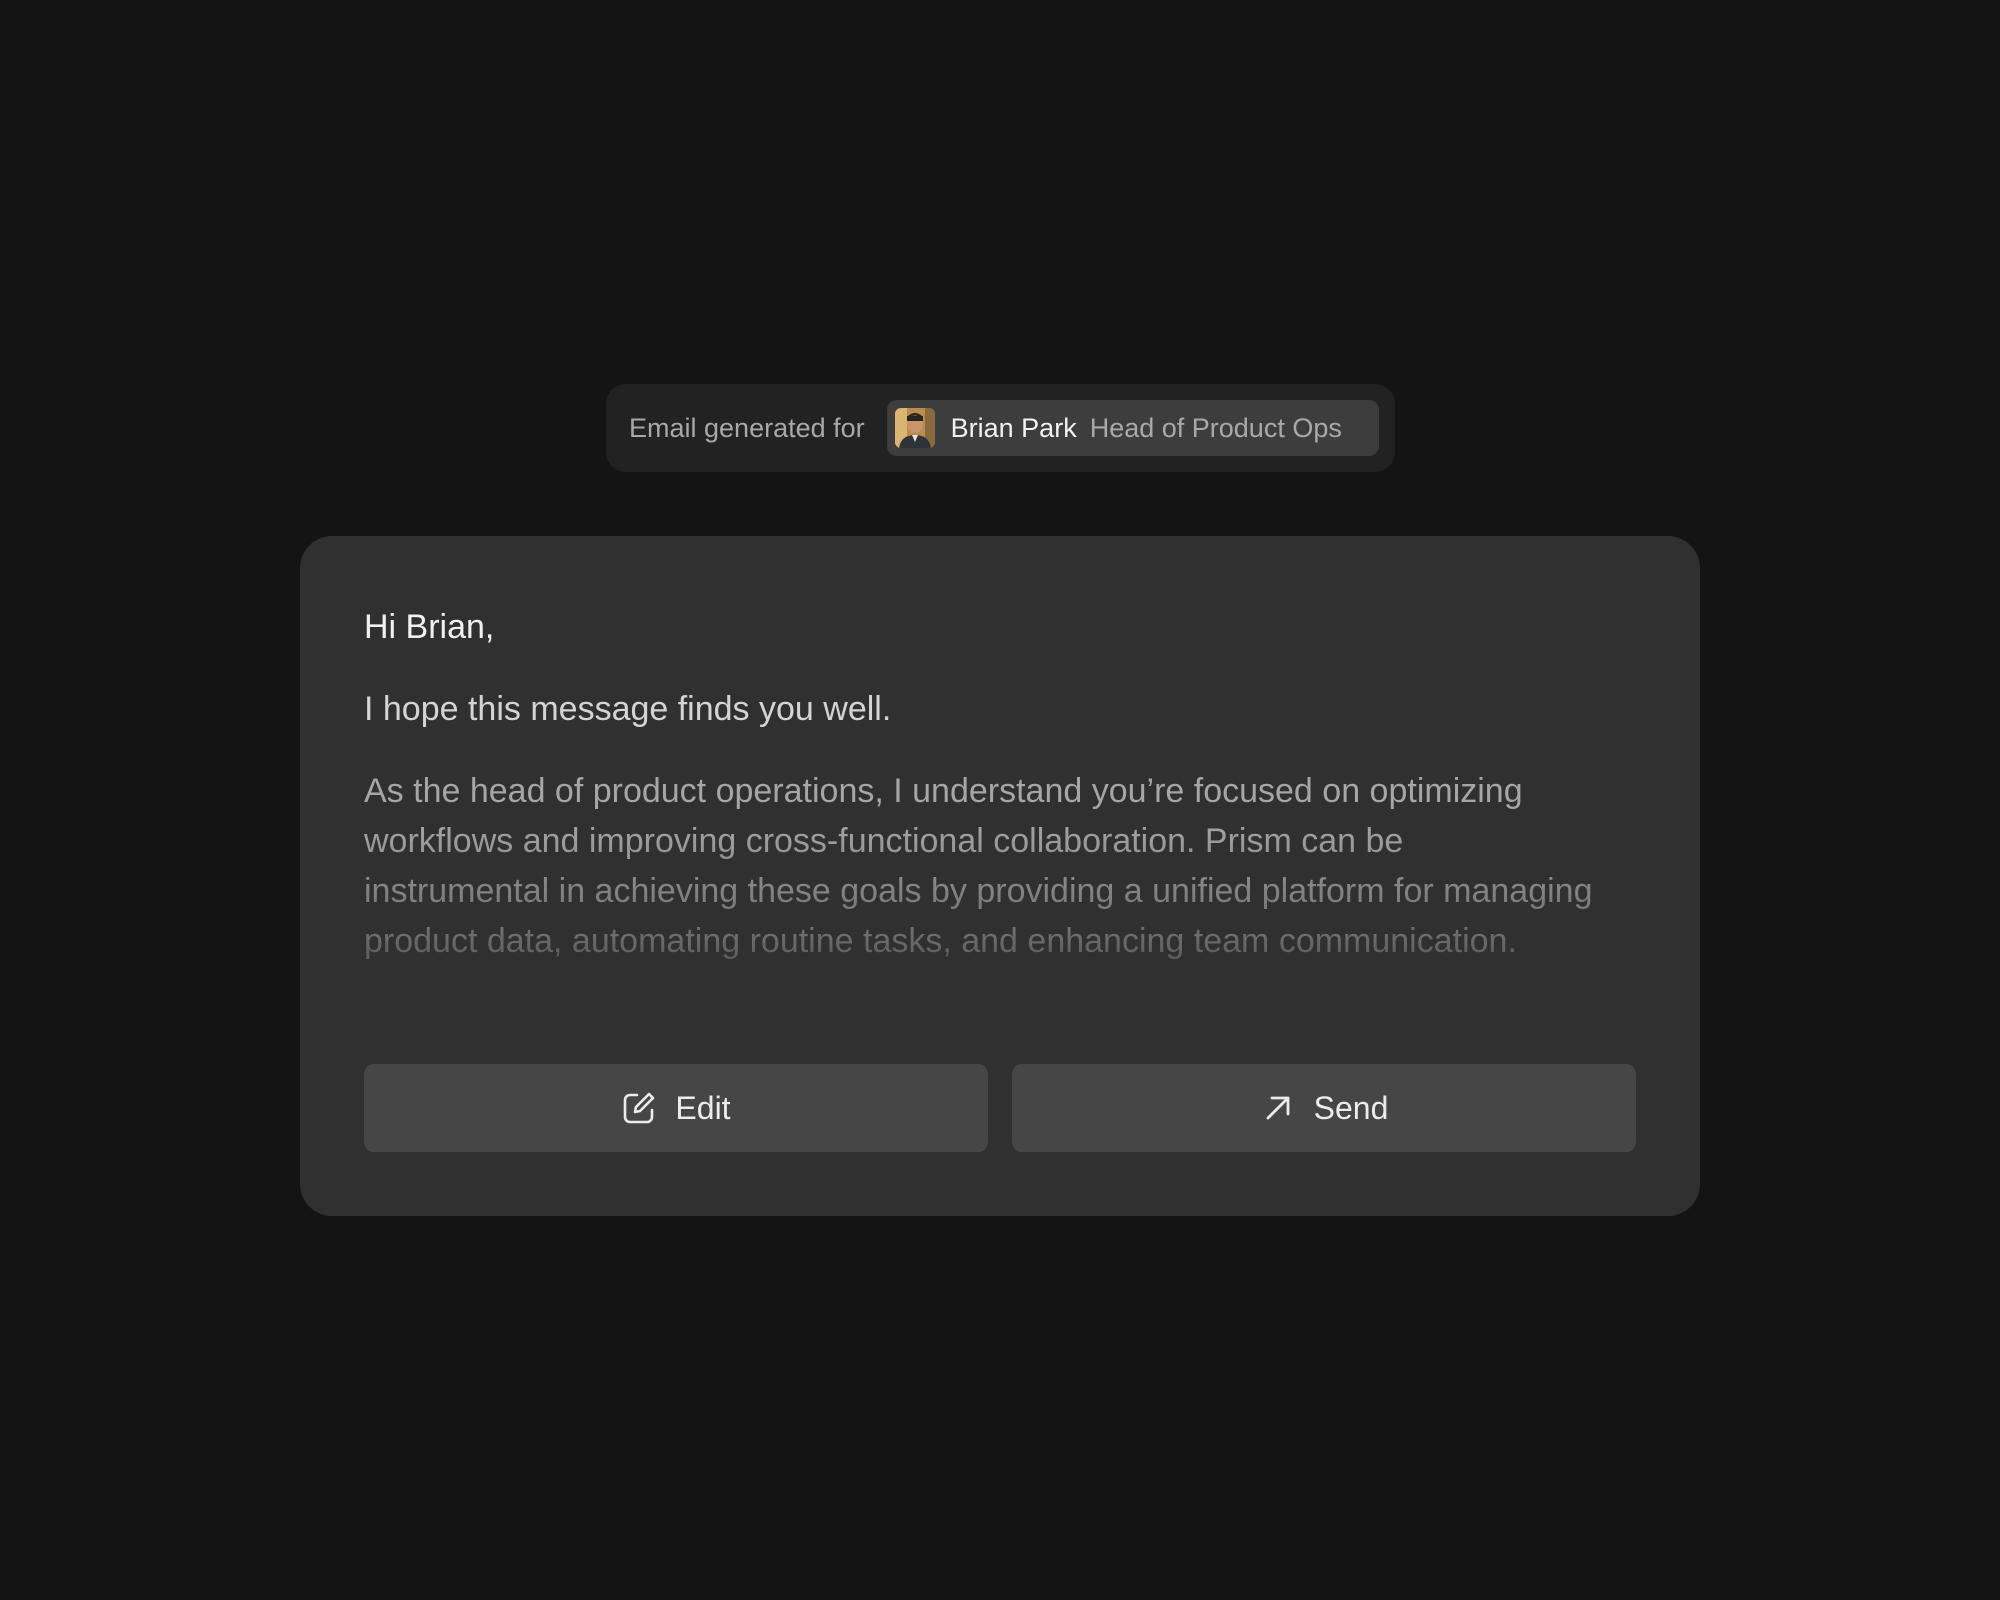 This screenshot has width=2000, height=1600. What do you see at coordinates (1278, 1108) in the screenshot?
I see `arrow-up-right-icon` at bounding box center [1278, 1108].